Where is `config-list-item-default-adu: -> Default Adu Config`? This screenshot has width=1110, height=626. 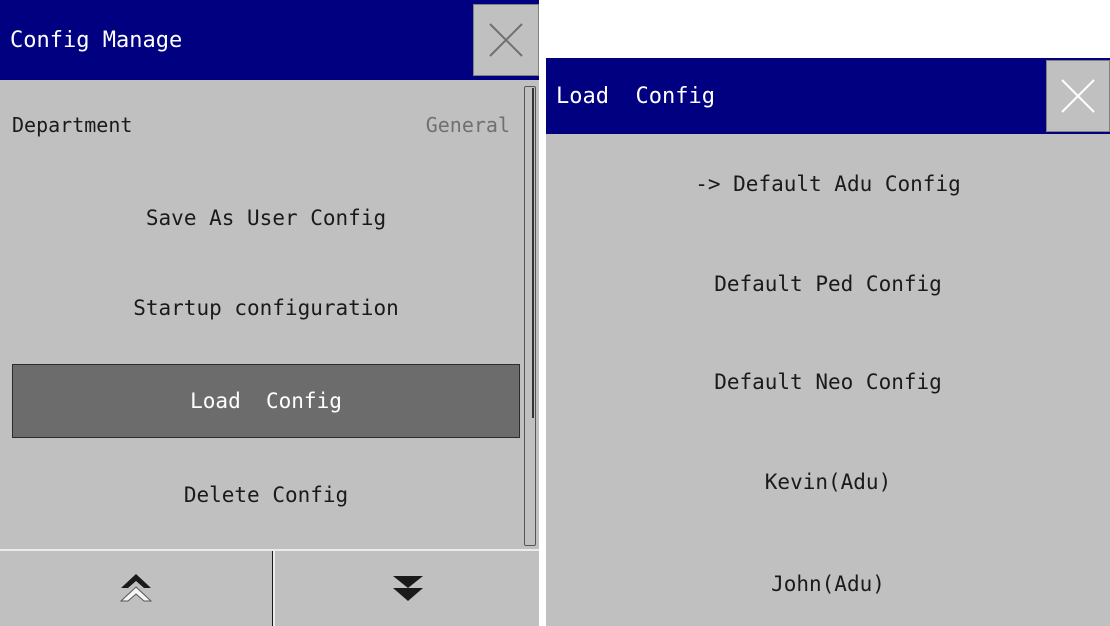
config-list-item-default-adu: -> Default Adu Config is located at coordinates (828, 184).